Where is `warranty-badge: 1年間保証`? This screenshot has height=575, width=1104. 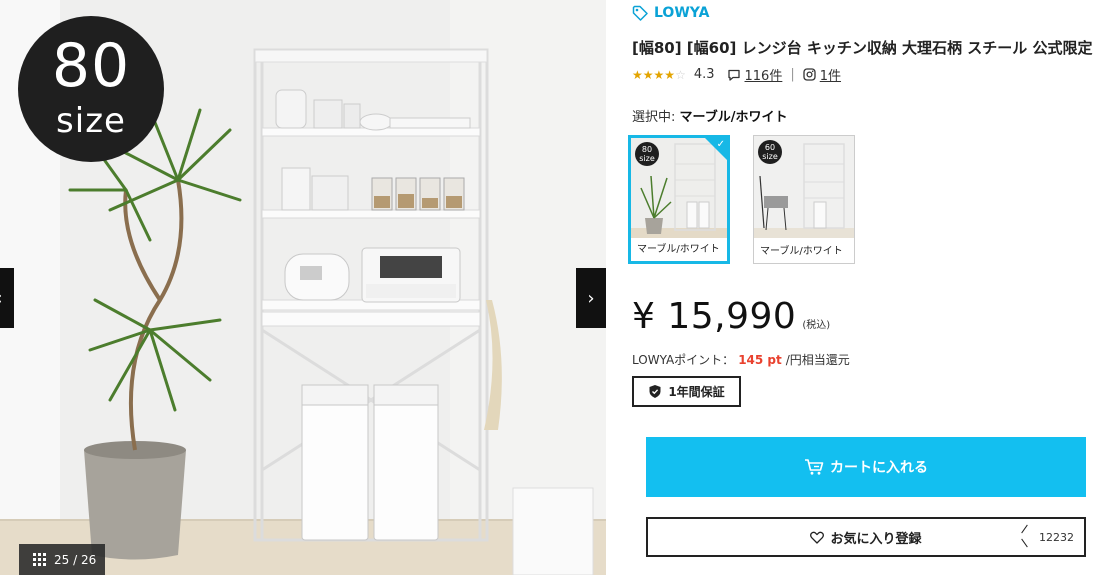 warranty-badge: 1年間保証 is located at coordinates (686, 391).